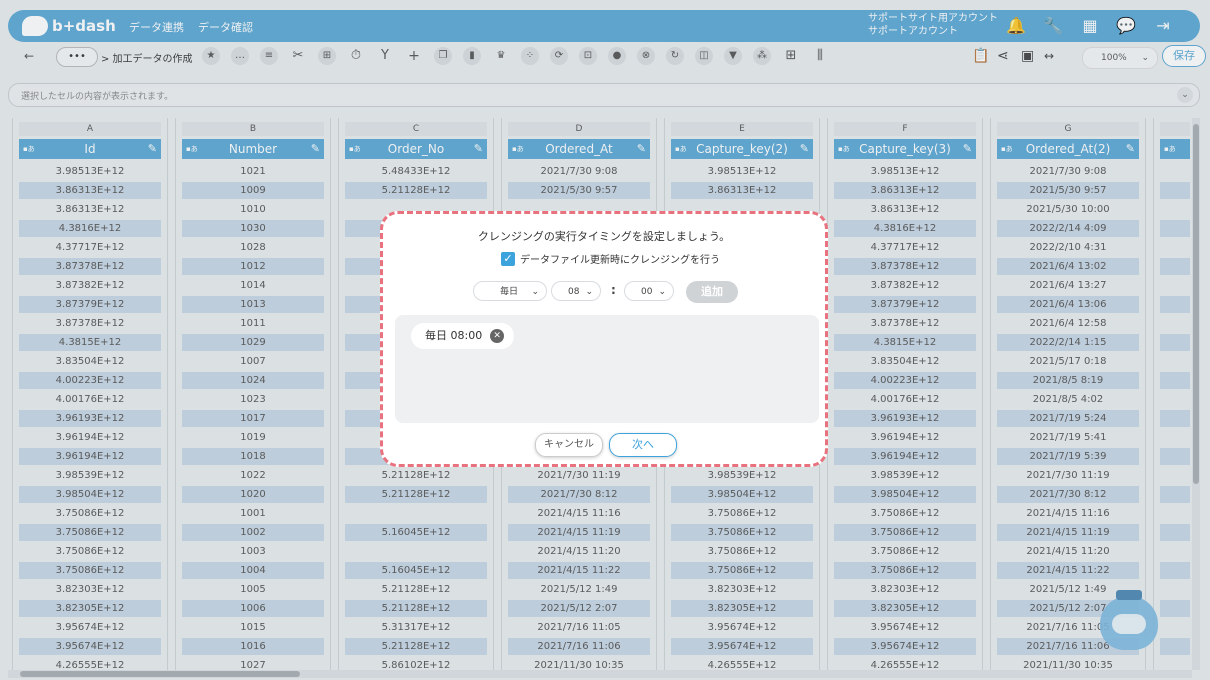 Image resolution: width=1210 pixels, height=680 pixels. Describe the element at coordinates (649, 291) in the screenshot. I see `minute-select: 00 ⌄` at that location.